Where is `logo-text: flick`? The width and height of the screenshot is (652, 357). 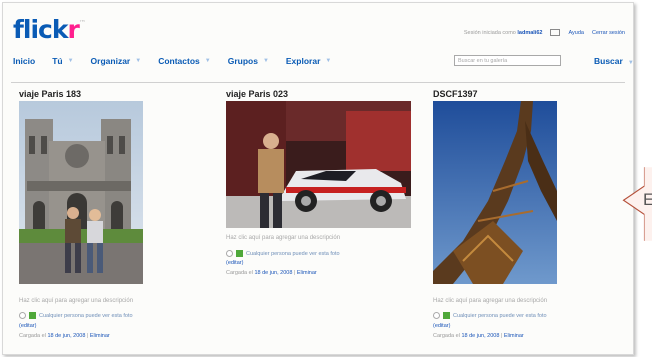
logo-text: flick is located at coordinates (40, 29).